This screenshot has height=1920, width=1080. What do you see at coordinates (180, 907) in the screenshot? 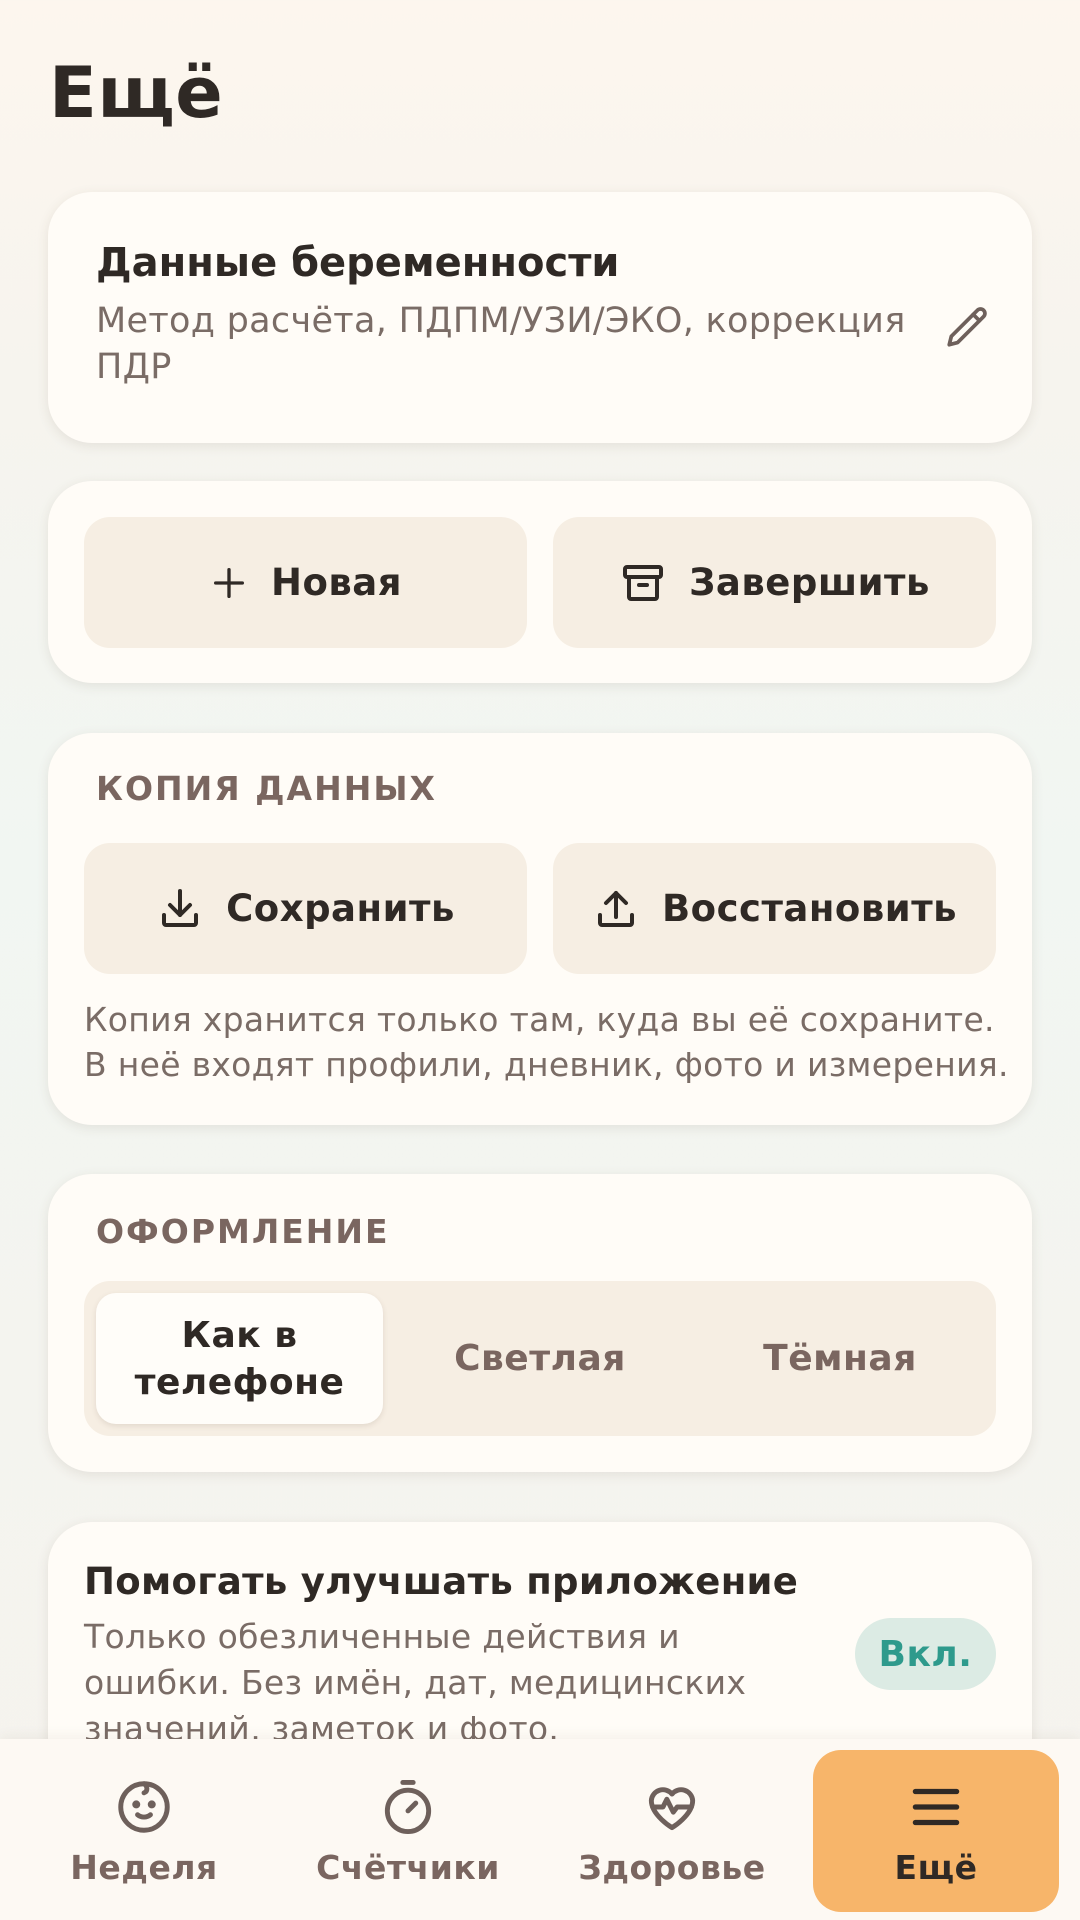
I see `download-icon` at bounding box center [180, 907].